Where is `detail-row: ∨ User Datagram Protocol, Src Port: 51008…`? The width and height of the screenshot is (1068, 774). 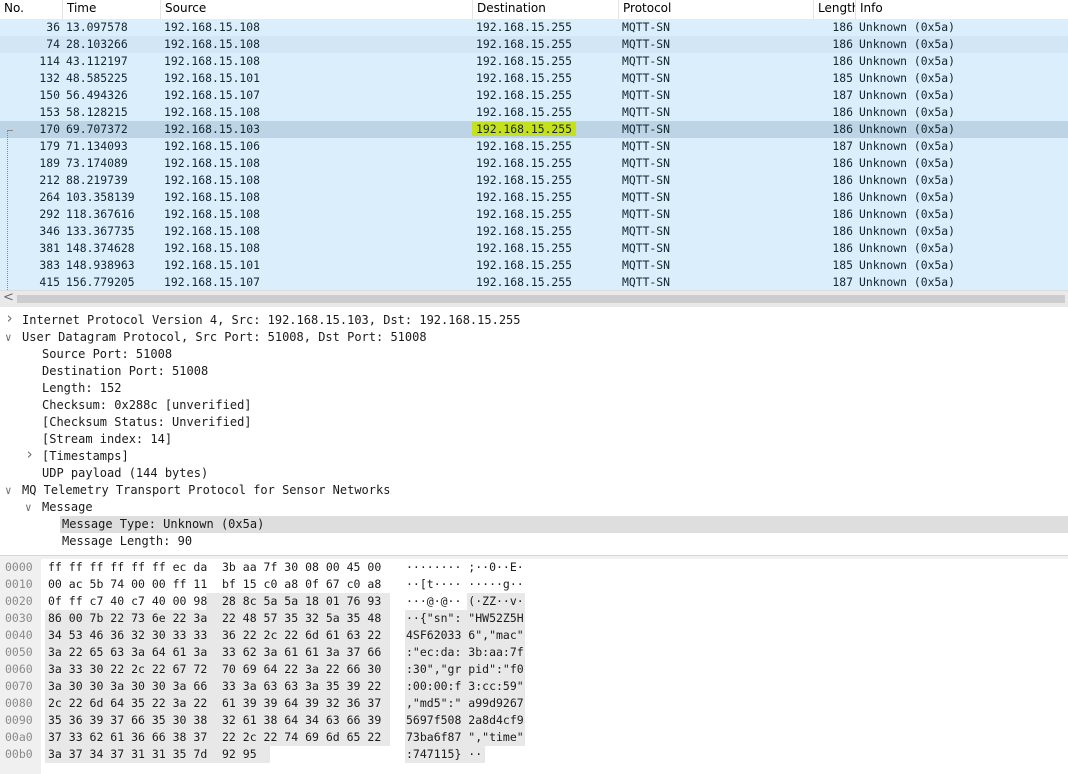 detail-row: ∨ User Datagram Protocol, Src Port: 51008… is located at coordinates (534, 337).